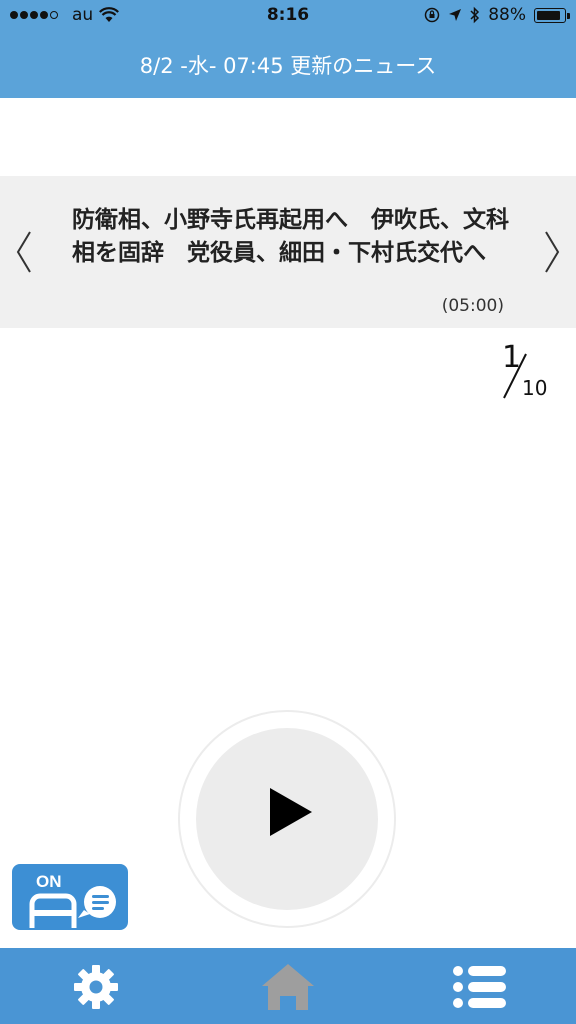 This screenshot has height=1024, width=576. Describe the element at coordinates (548, 15) in the screenshot. I see `battery-level` at that location.